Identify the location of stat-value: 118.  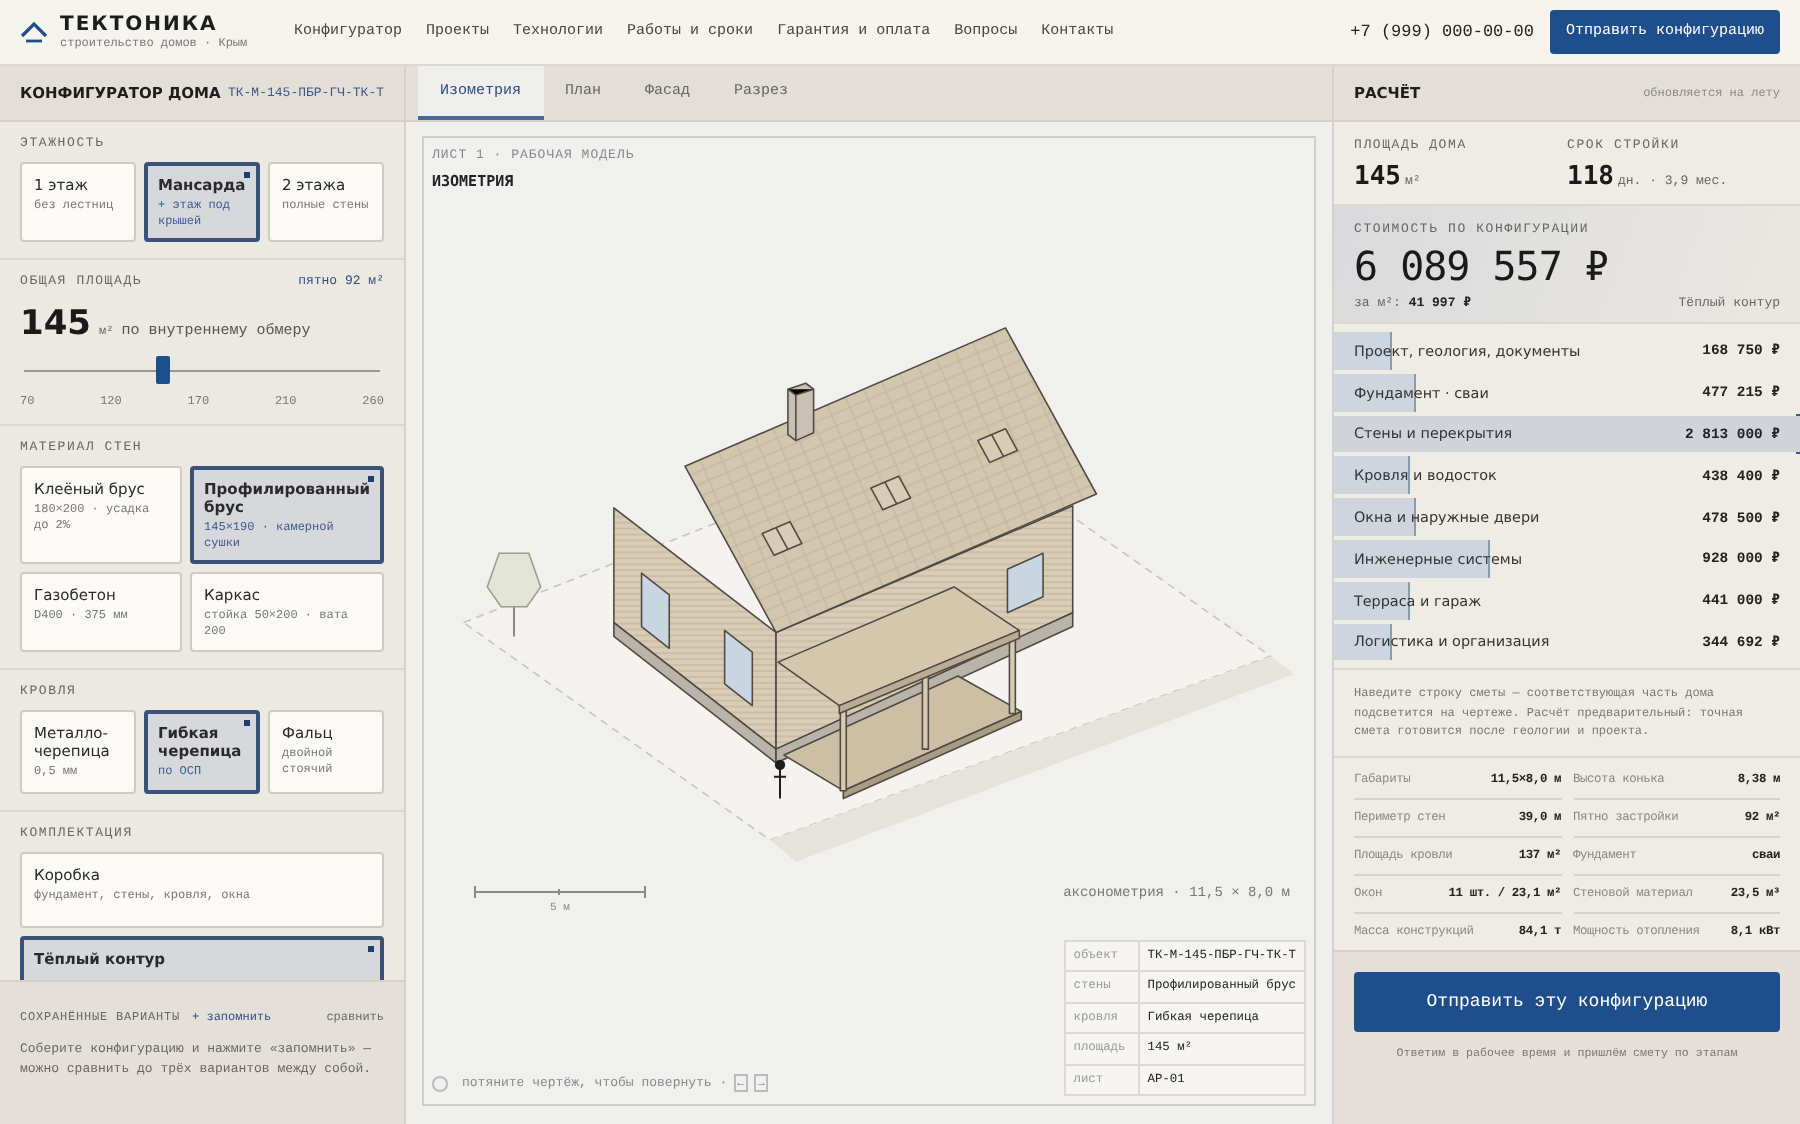
(1590, 177).